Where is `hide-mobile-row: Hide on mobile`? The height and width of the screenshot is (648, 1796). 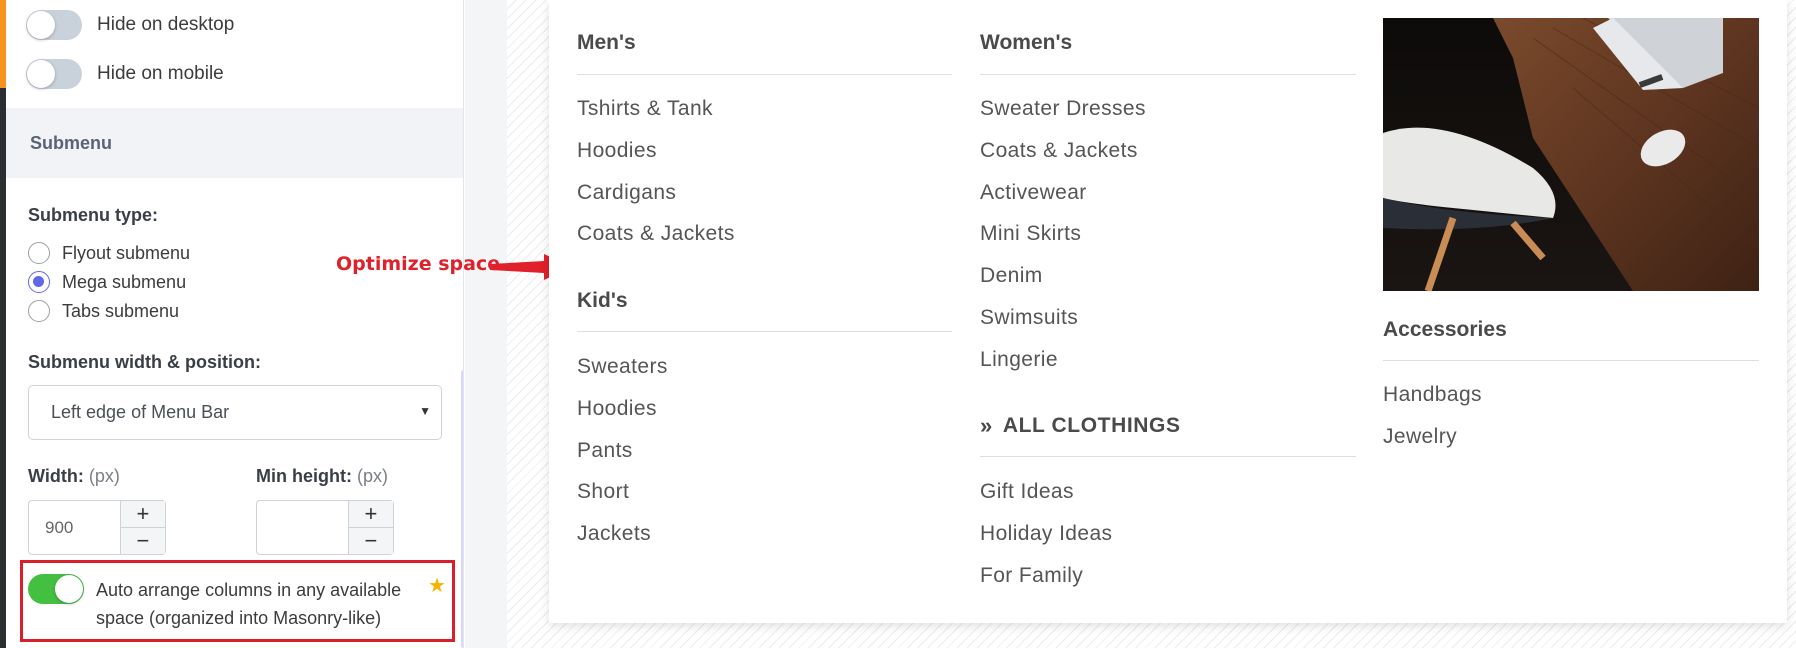
hide-mobile-row: Hide on mobile is located at coordinates (125, 74).